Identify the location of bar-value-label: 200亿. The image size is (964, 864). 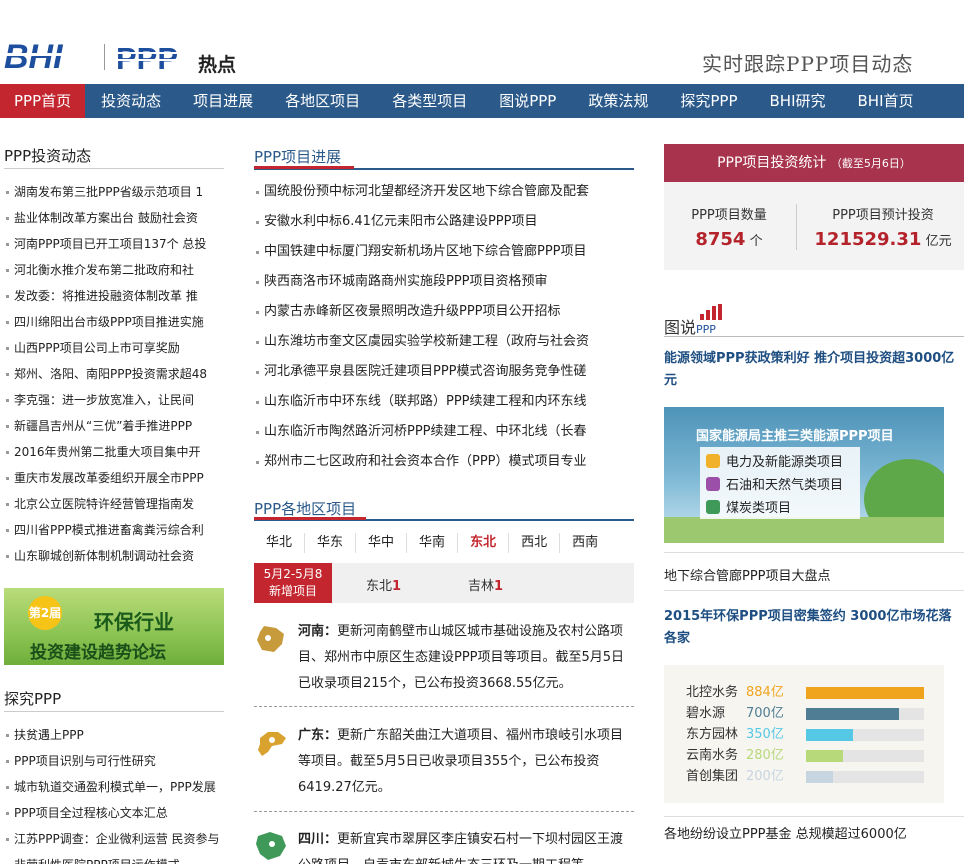
(765, 776).